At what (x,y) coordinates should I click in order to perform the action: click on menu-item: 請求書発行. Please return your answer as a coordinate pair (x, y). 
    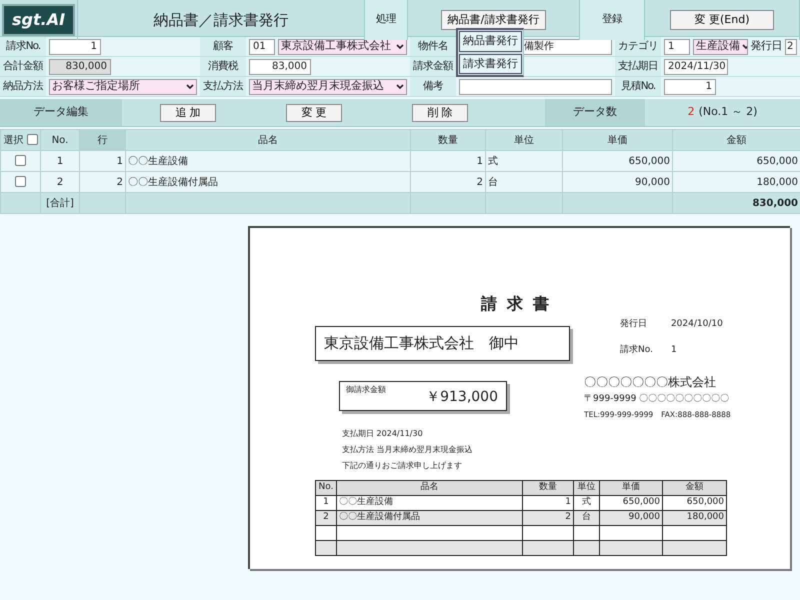
    Looking at the image, I should click on (490, 64).